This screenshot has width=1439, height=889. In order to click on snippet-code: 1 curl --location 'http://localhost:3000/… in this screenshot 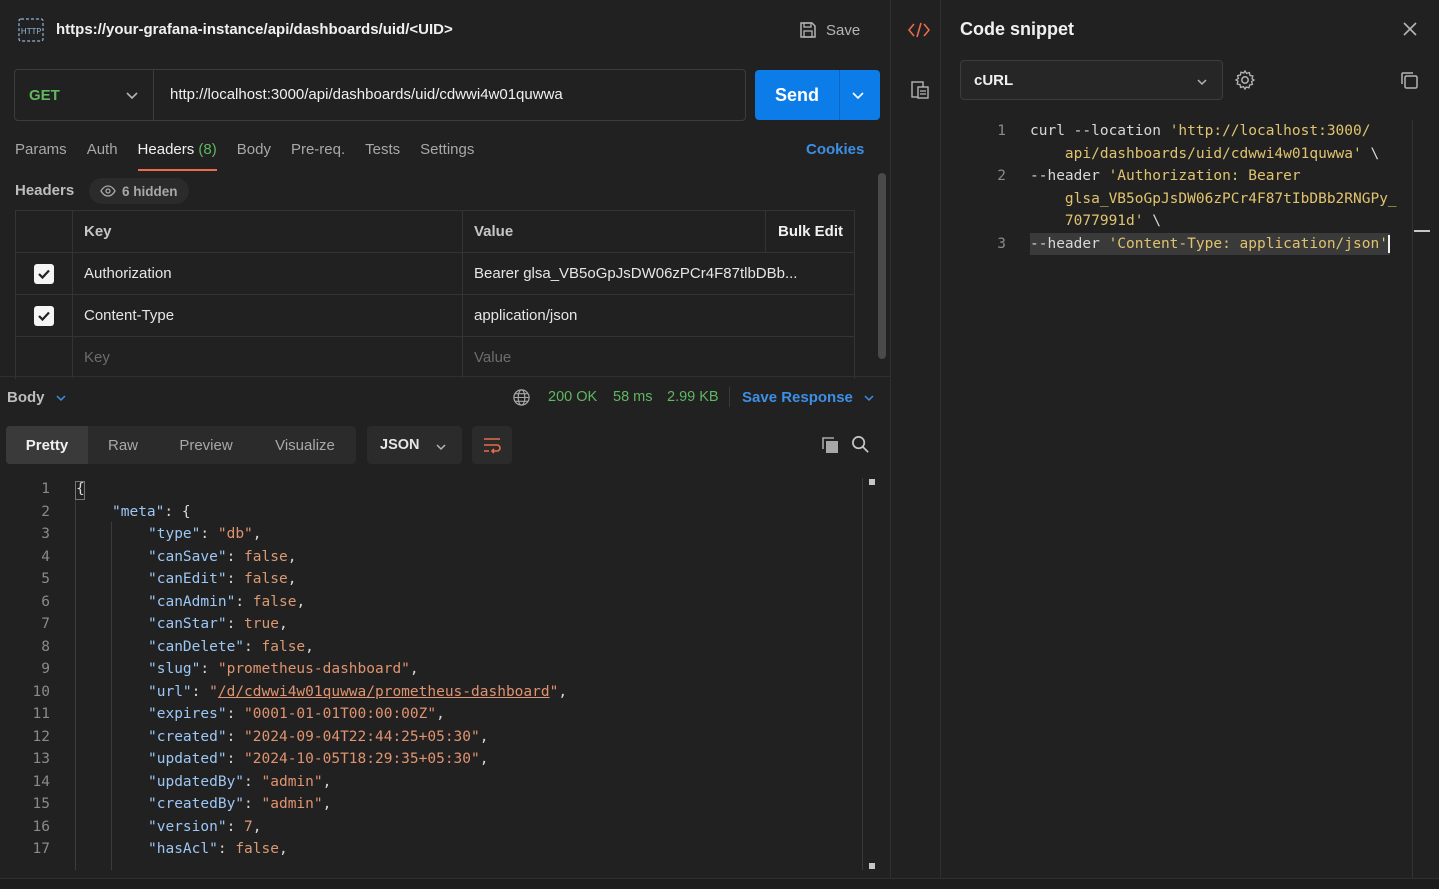, I will do `click(1192, 187)`.